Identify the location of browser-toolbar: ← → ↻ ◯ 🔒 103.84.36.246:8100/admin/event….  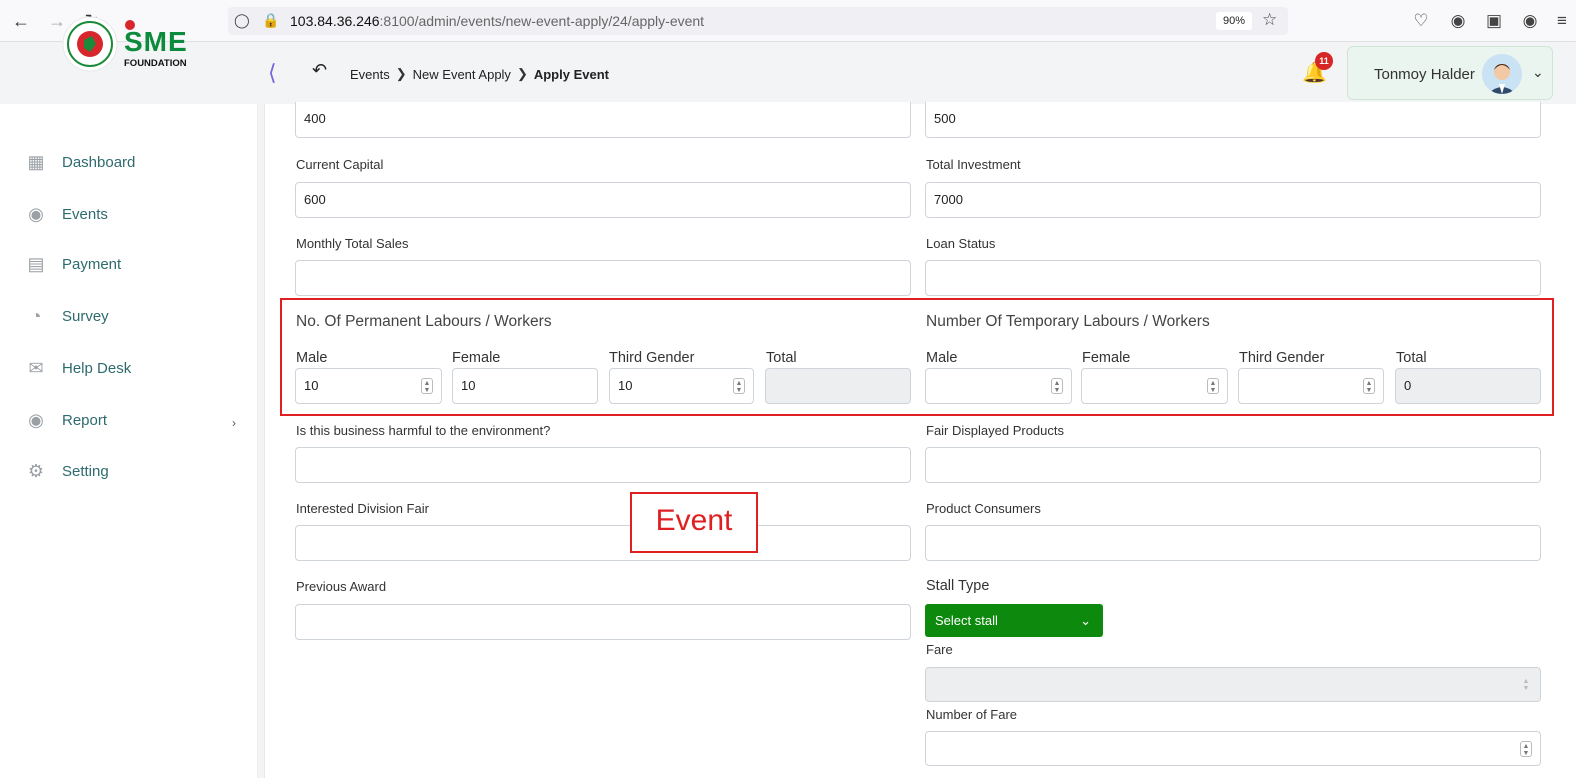
(788, 21).